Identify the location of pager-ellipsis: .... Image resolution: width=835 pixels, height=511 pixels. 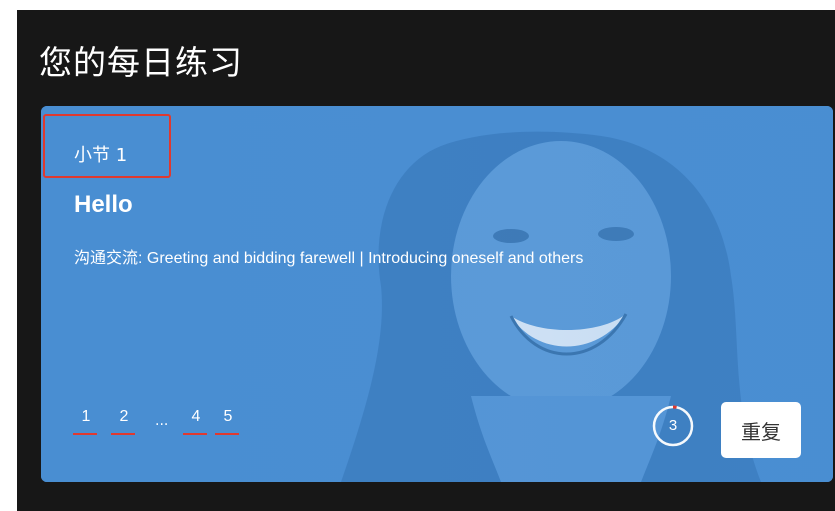
(162, 421).